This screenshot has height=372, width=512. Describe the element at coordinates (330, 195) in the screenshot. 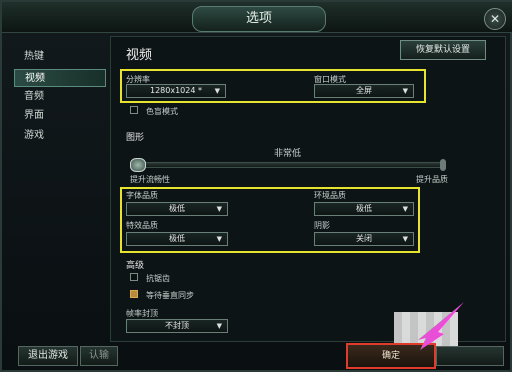

I see `environment-quality-label: 环境品质` at that location.